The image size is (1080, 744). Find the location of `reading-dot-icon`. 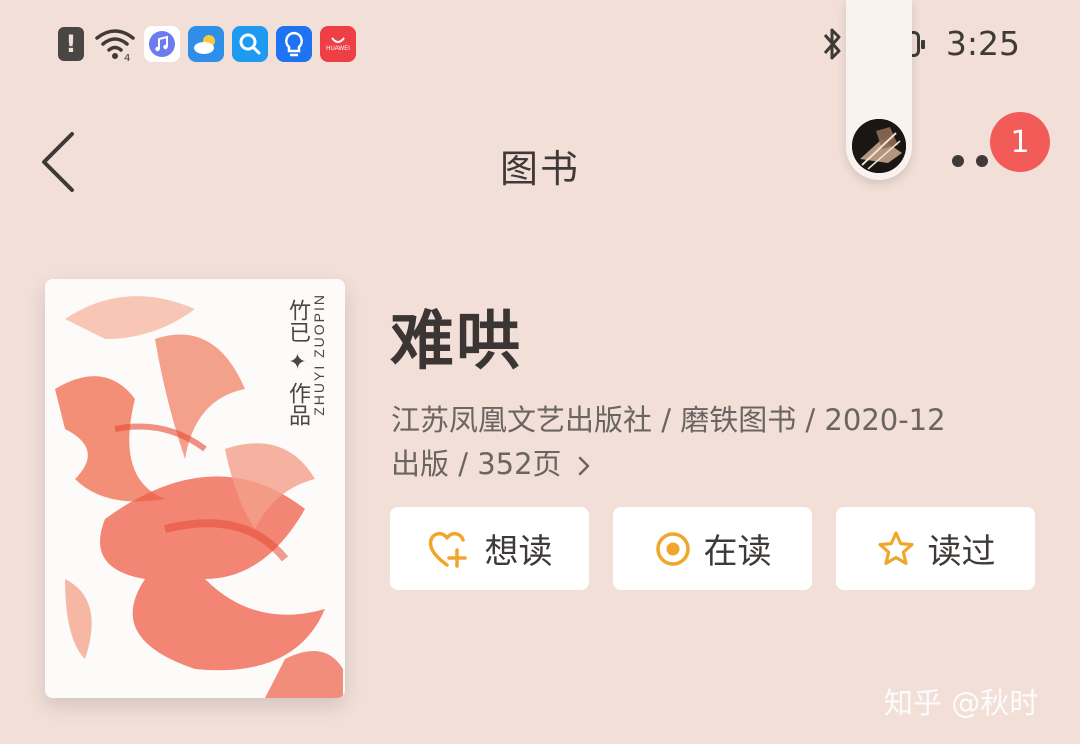

reading-dot-icon is located at coordinates (672, 548).